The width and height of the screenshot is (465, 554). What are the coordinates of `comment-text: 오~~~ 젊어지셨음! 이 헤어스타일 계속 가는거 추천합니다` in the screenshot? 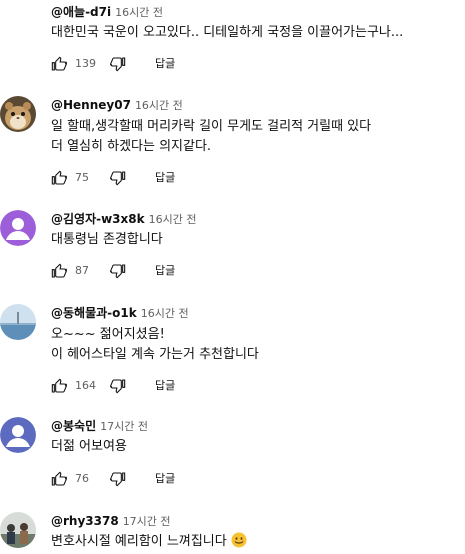 It's located at (155, 345).